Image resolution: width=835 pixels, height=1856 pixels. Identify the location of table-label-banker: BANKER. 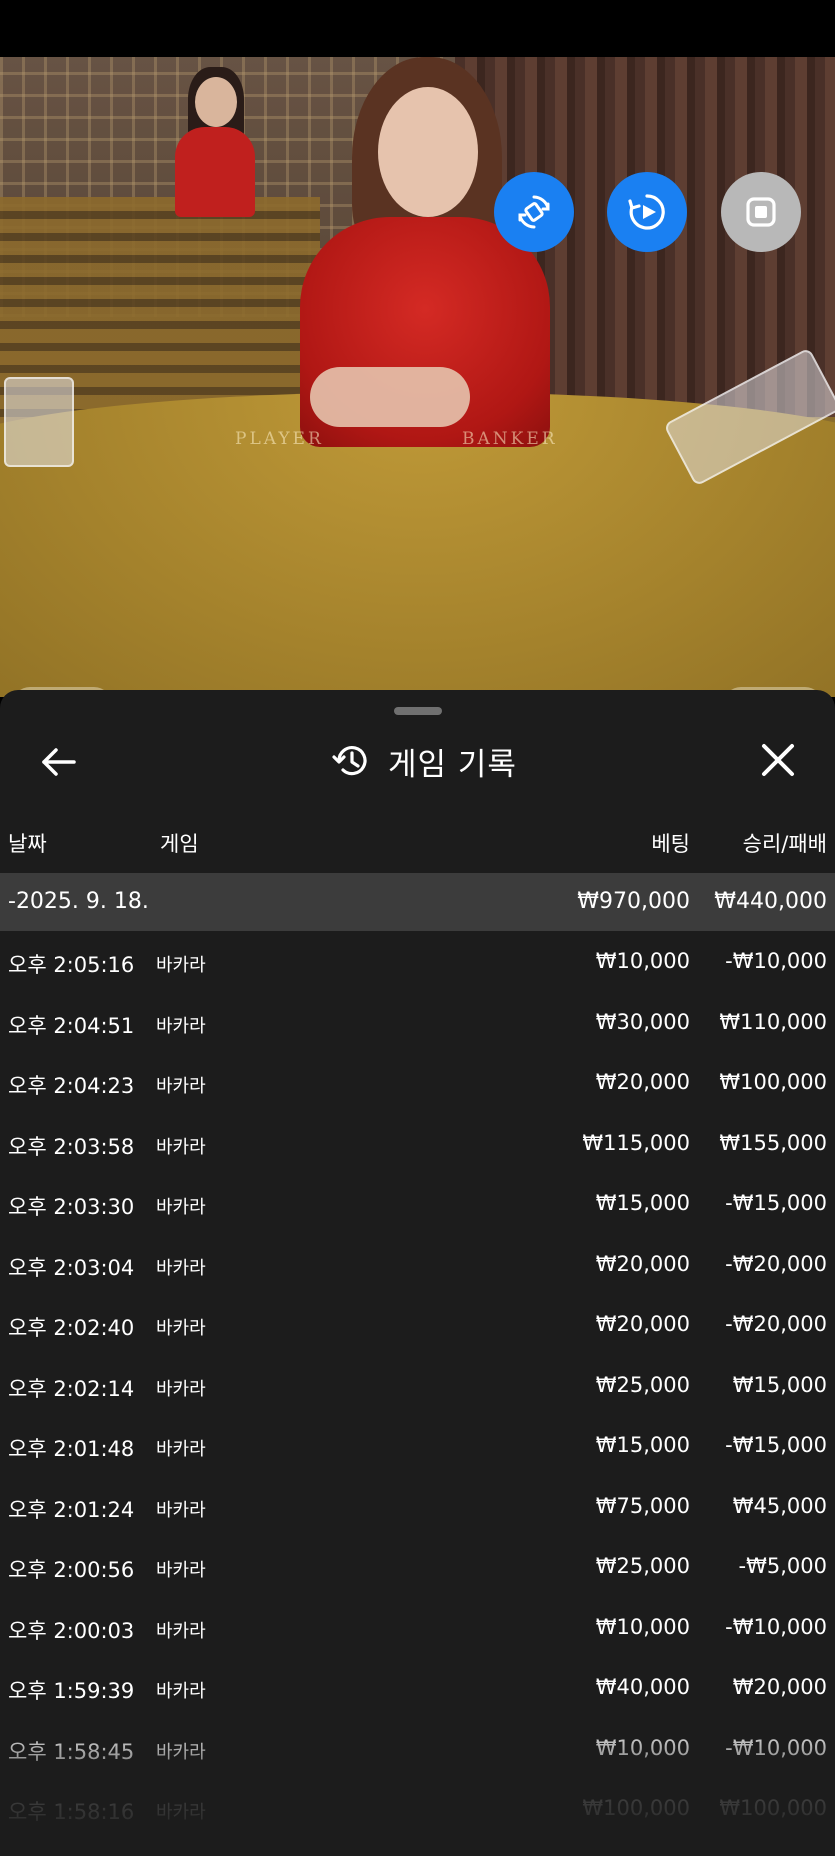
(510, 439).